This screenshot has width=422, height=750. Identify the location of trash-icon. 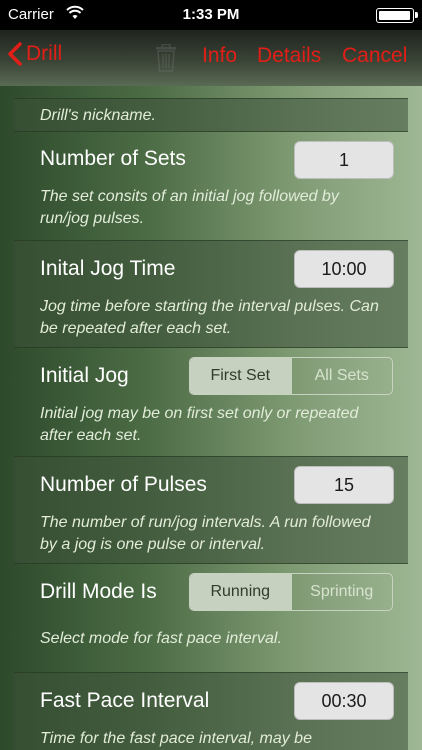
(166, 60).